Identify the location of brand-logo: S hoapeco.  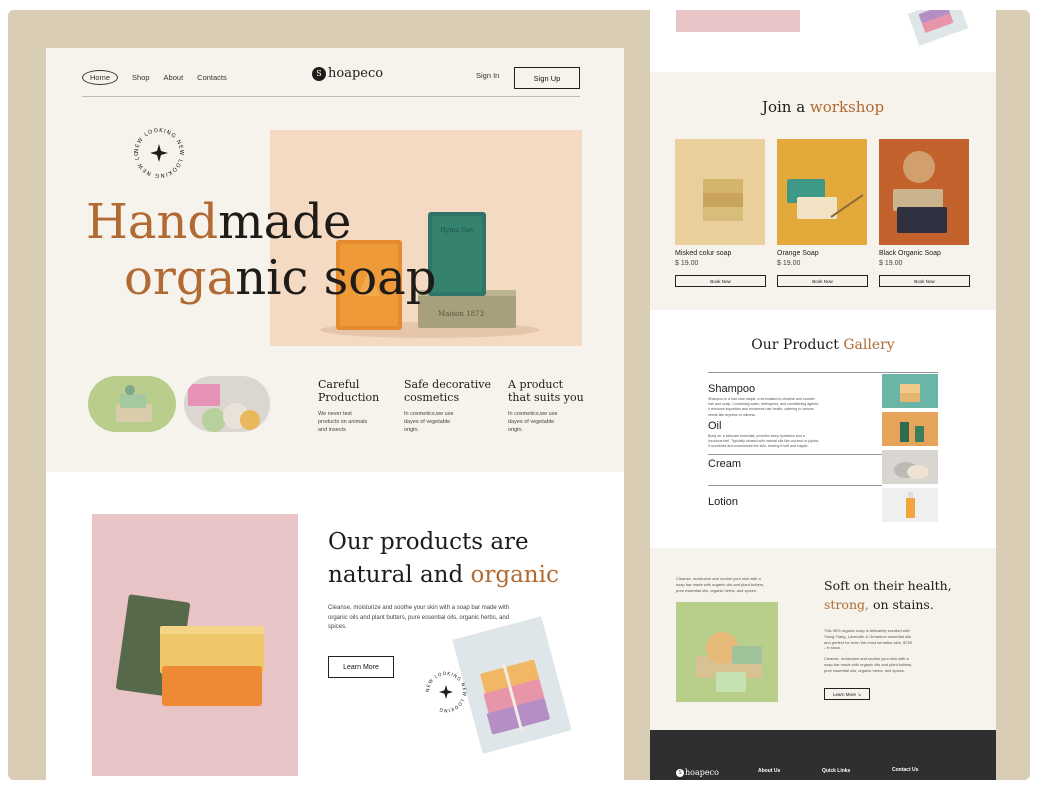
(347, 73).